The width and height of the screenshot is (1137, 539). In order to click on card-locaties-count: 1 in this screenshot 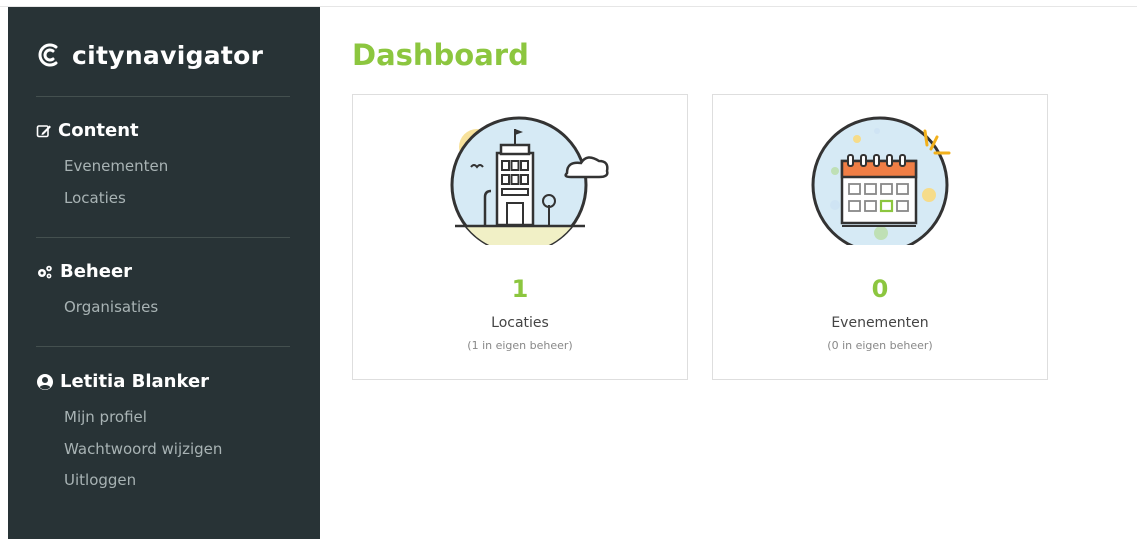, I will do `click(520, 289)`.